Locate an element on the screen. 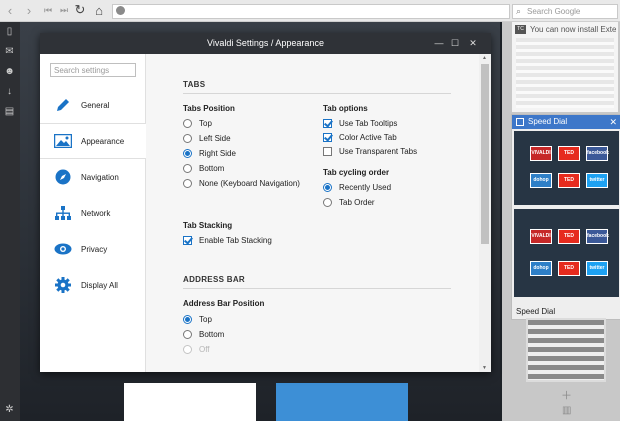 The width and height of the screenshot is (620, 421). network-icon is located at coordinates (63, 213).